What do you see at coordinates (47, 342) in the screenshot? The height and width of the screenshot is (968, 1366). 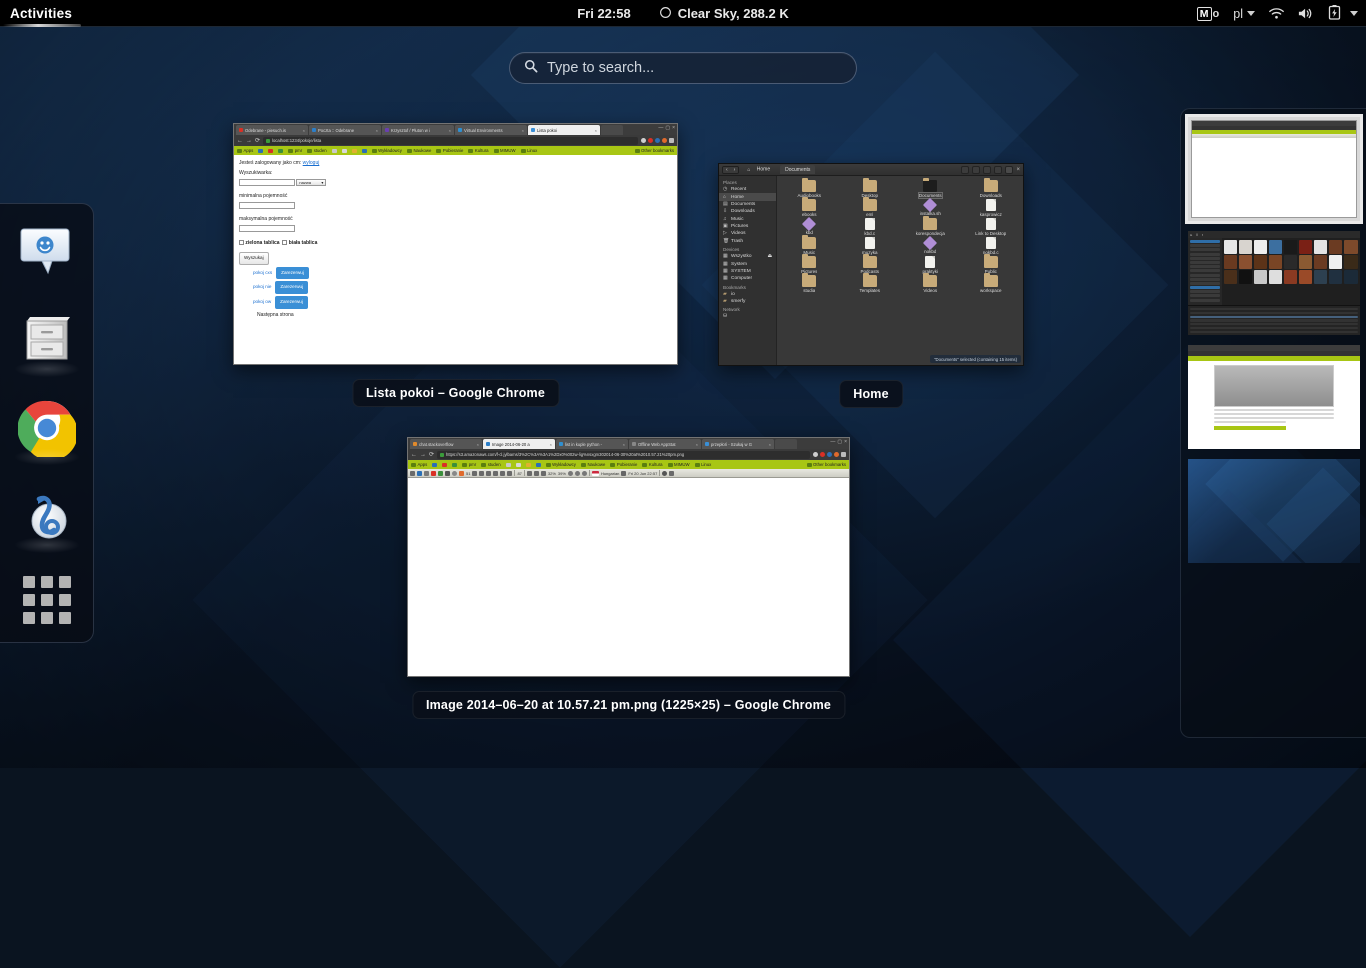 I see `dash-item-files` at bounding box center [47, 342].